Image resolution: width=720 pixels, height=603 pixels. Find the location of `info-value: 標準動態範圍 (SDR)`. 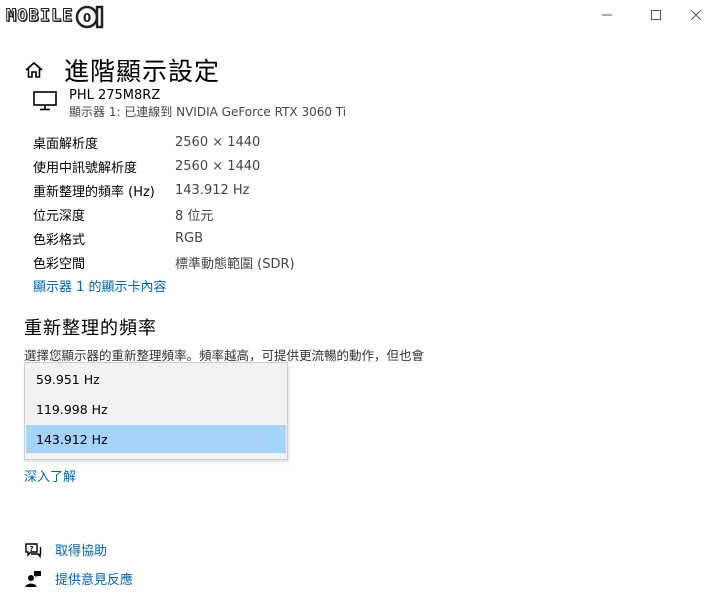

info-value: 標準動態範圍 (SDR) is located at coordinates (235, 264).